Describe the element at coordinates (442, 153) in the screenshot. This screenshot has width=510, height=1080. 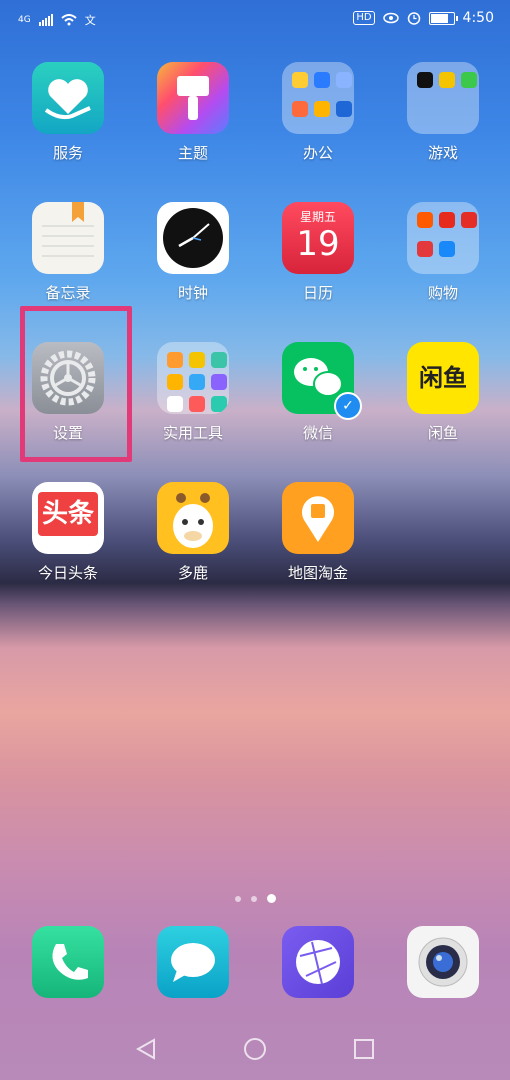
I see `app-label: 游戏` at that location.